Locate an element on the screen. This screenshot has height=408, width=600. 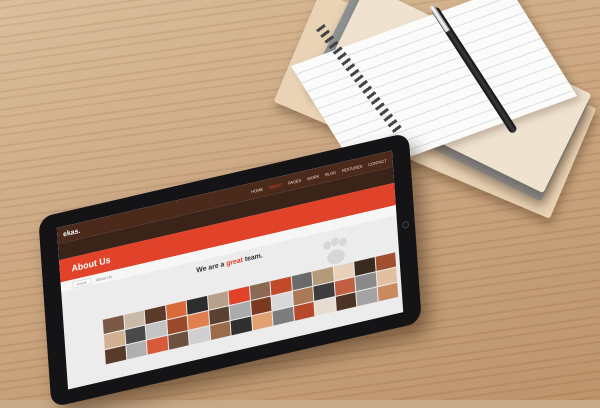
nav-blog: BLOG is located at coordinates (330, 173).